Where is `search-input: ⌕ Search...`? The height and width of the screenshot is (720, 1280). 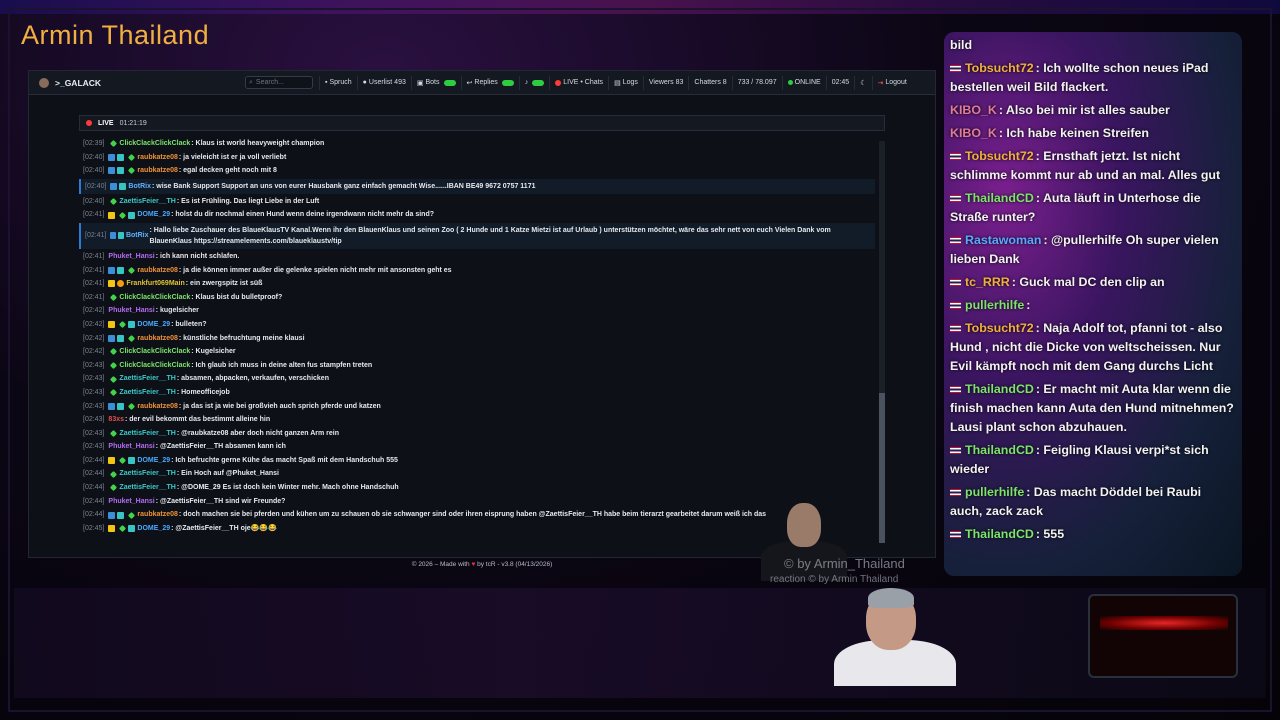 search-input: ⌕ Search... is located at coordinates (279, 82).